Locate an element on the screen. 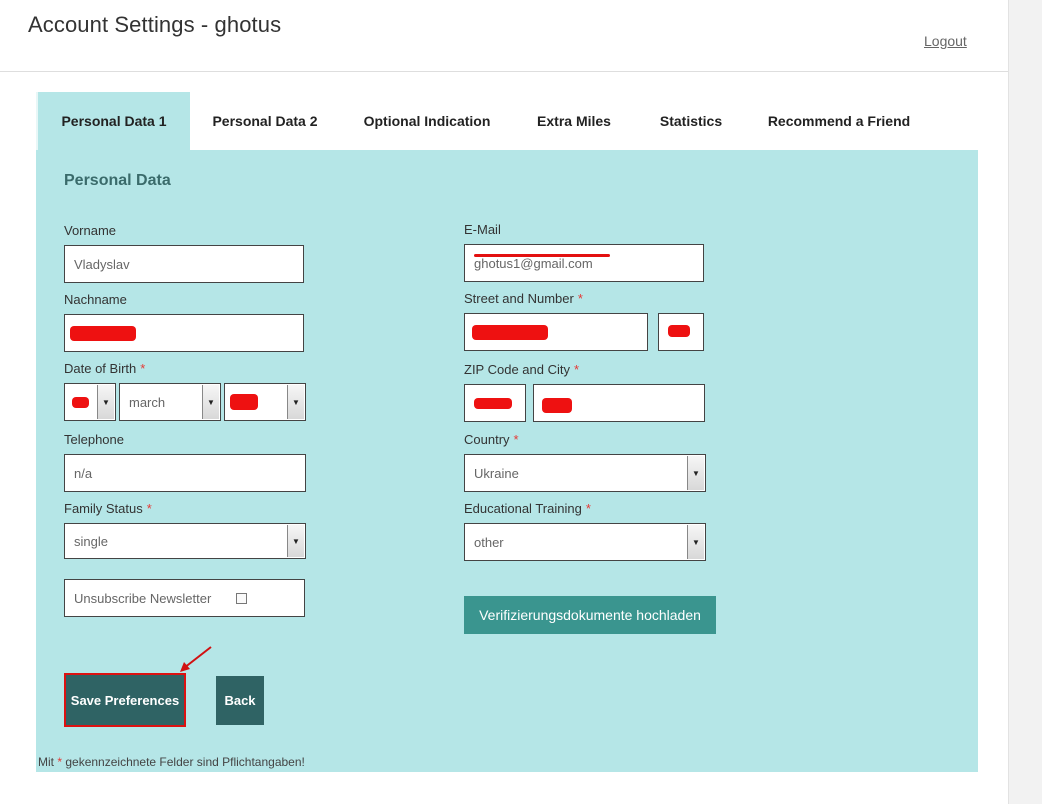  education-value: other is located at coordinates (489, 542).